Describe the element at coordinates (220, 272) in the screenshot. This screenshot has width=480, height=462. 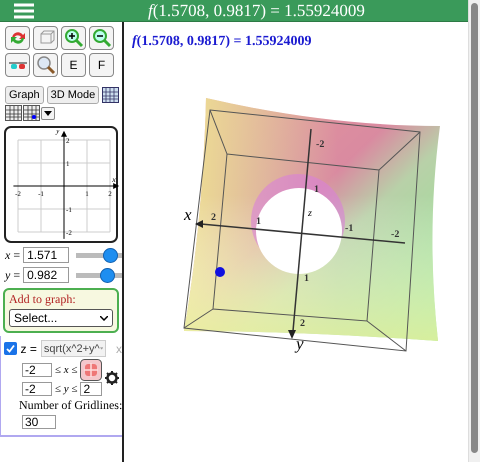
I see `point-marker` at that location.